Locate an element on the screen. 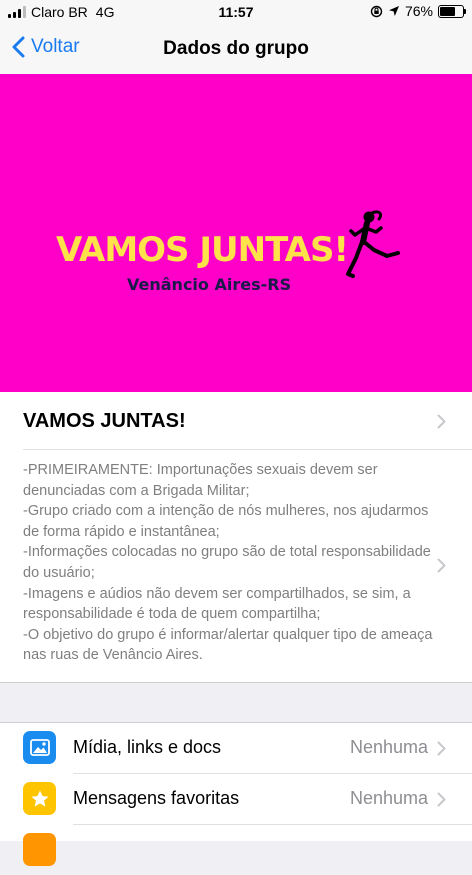  media-links-docs-item: Mídia, links e docs Nenhuma is located at coordinates (236, 748).